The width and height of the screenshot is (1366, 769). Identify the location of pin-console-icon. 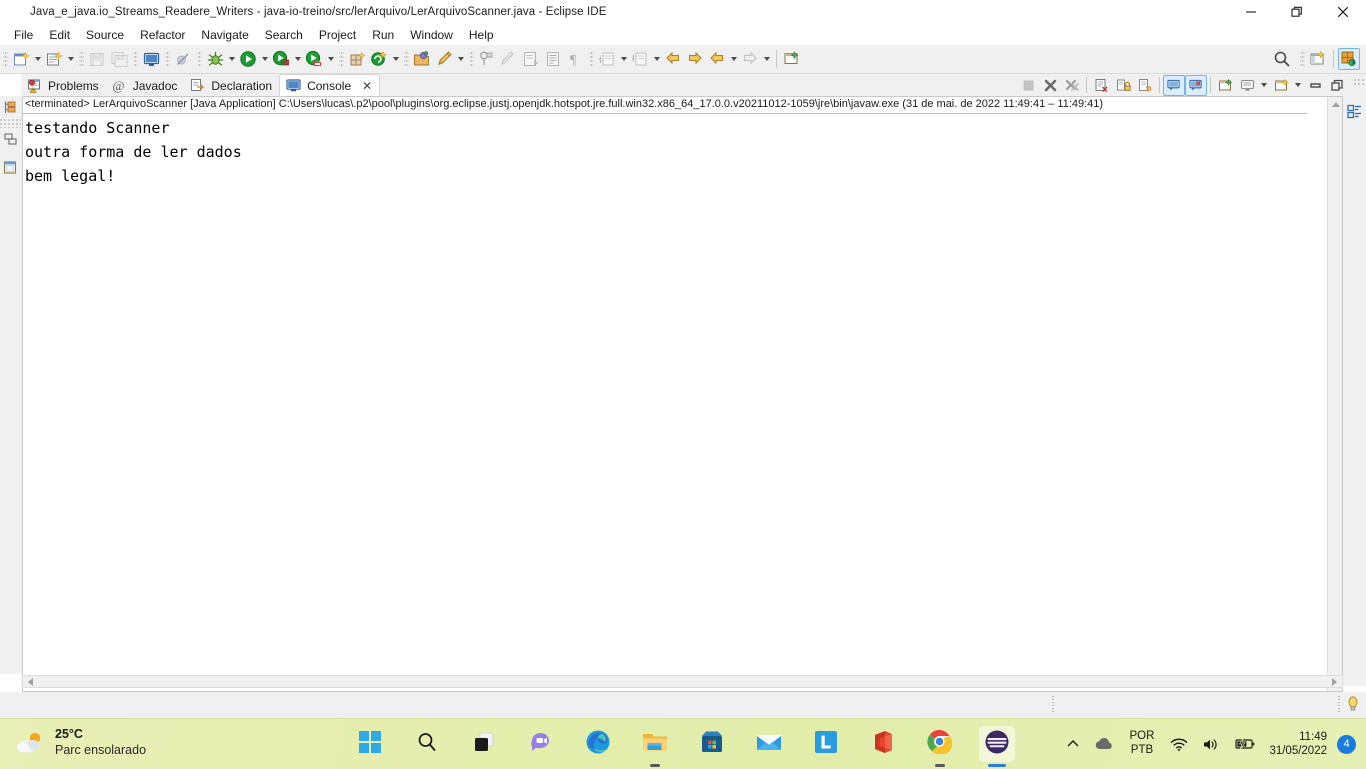
(1225, 85).